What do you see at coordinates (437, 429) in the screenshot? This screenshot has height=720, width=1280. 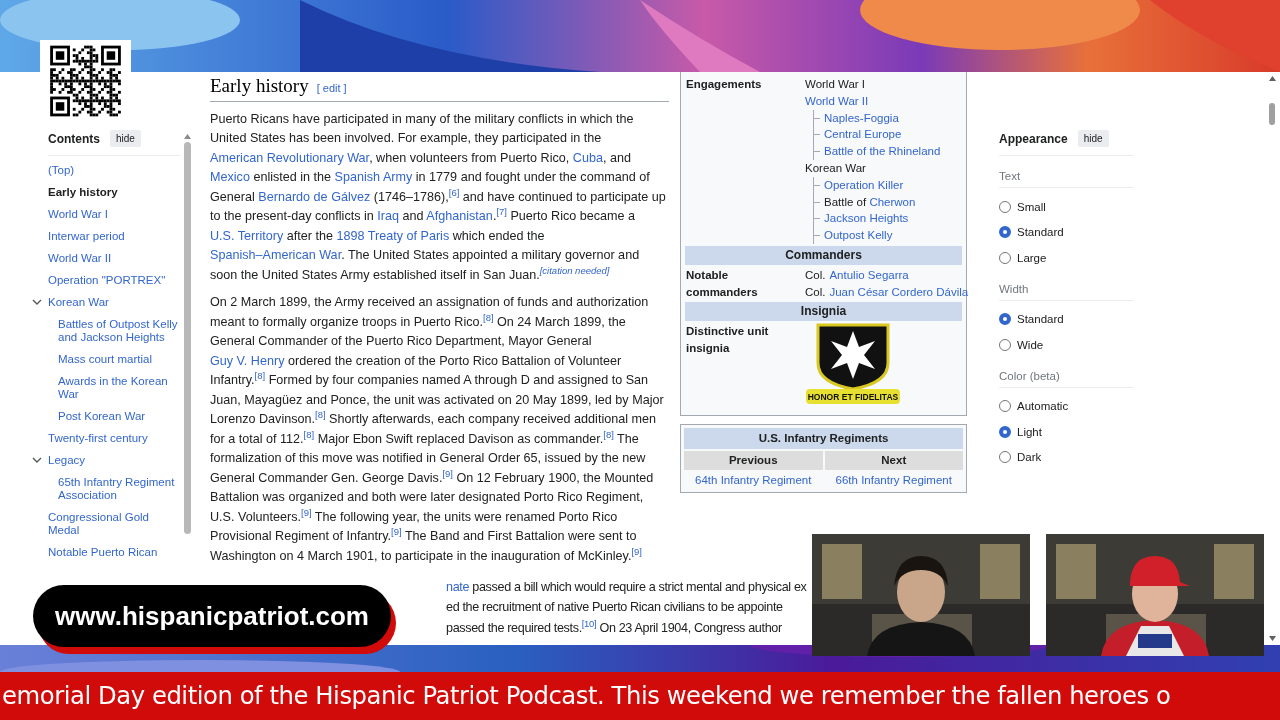 I see `paragraph: On 2 March 1899, the Army received an assignation of funds and authorization meant to formally organize troops in Puerto Rico.$^{[8]}$ On 24 March 1899, the General Commander of the Puerto Rico Department, Mayor General Guy V. Henry ordered the creation of the Porto Rico Battalion of Volunteer Infantry.$^{[8]}$ Formed by four companies named A through D and assigned to San Juan, Mayagüez and Ponce, the unit was activated on 20 May 1899, led by Major Lorenzo Davinson.$^{[8]}$ Shortly afterwards, each company received additional men for a total of 112.$^{[8]}$ Major Ebon Swift replaced Davison as commander.$^{[8]}$ The formalization of this move was notified in General Order 65, issued by the new General Commander Gen. George Davis.$^{[9]}$ On 12 February 1900, the Mounted Battalion was organized and both were later designated Porto Rico Regiment, U.S. Volunteers.$^{[9]}$ The following year, the units were renamed Porto Rico Provisional Regiment of Infantry.$^{[9]}$ The Band and First Battalion were sent to Washington on 4 March 1901, to participate in the inauguration of McKinley.$^{[9]}$` at bounding box center [437, 429].